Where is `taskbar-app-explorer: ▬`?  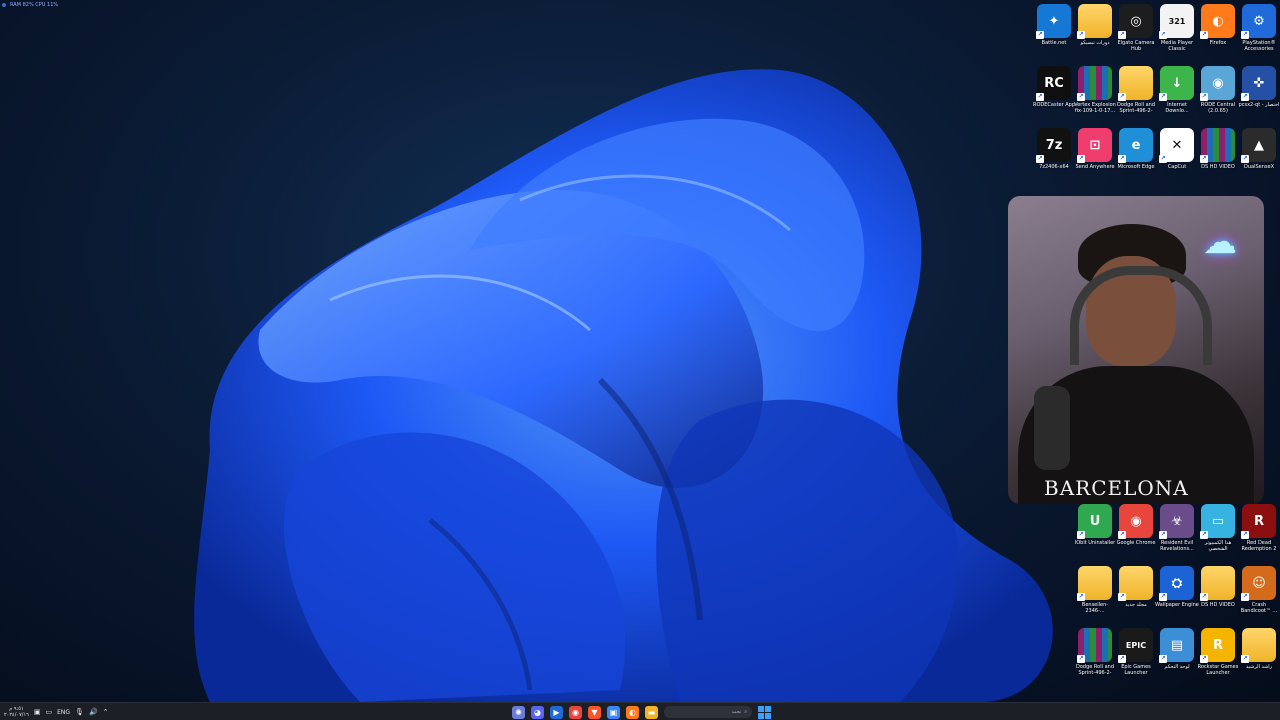
taskbar-app-explorer: ▬ is located at coordinates (651, 712).